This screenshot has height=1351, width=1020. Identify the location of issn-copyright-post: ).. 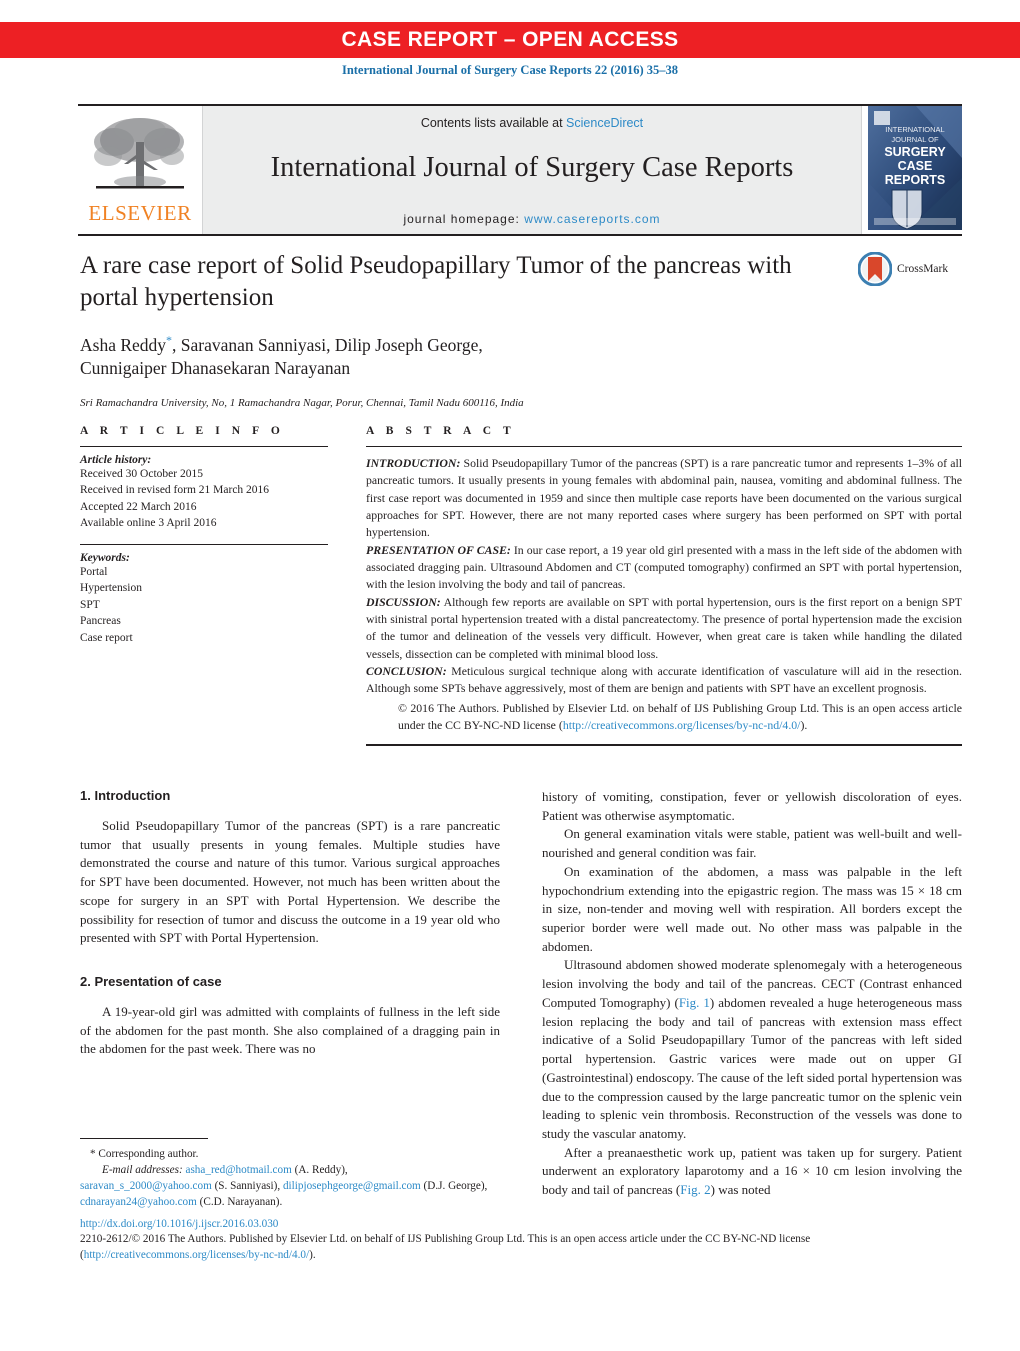
(312, 1254).